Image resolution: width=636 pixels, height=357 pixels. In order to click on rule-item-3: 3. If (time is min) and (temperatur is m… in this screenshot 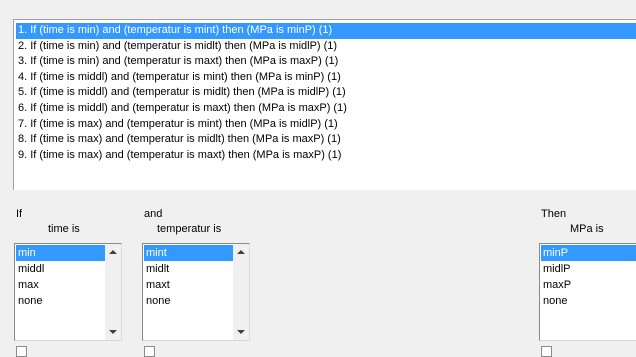, I will do `click(326, 62)`.